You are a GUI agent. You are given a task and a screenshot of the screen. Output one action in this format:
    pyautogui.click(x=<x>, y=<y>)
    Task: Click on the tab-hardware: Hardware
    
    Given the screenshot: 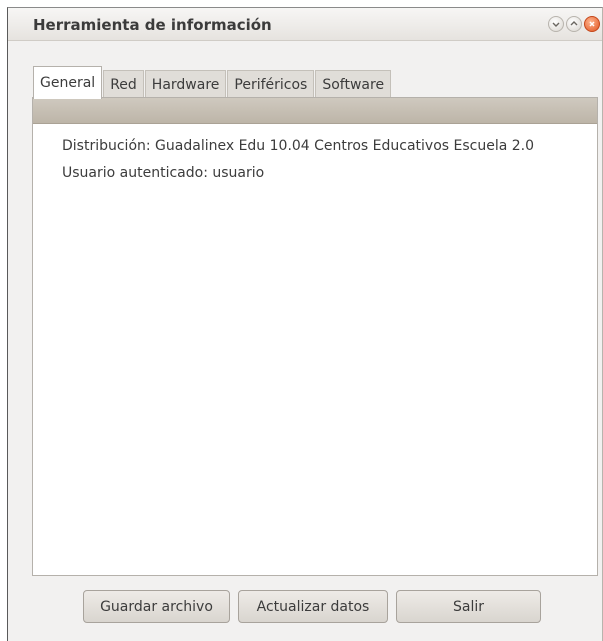 What is the action you would take?
    pyautogui.click(x=185, y=84)
    